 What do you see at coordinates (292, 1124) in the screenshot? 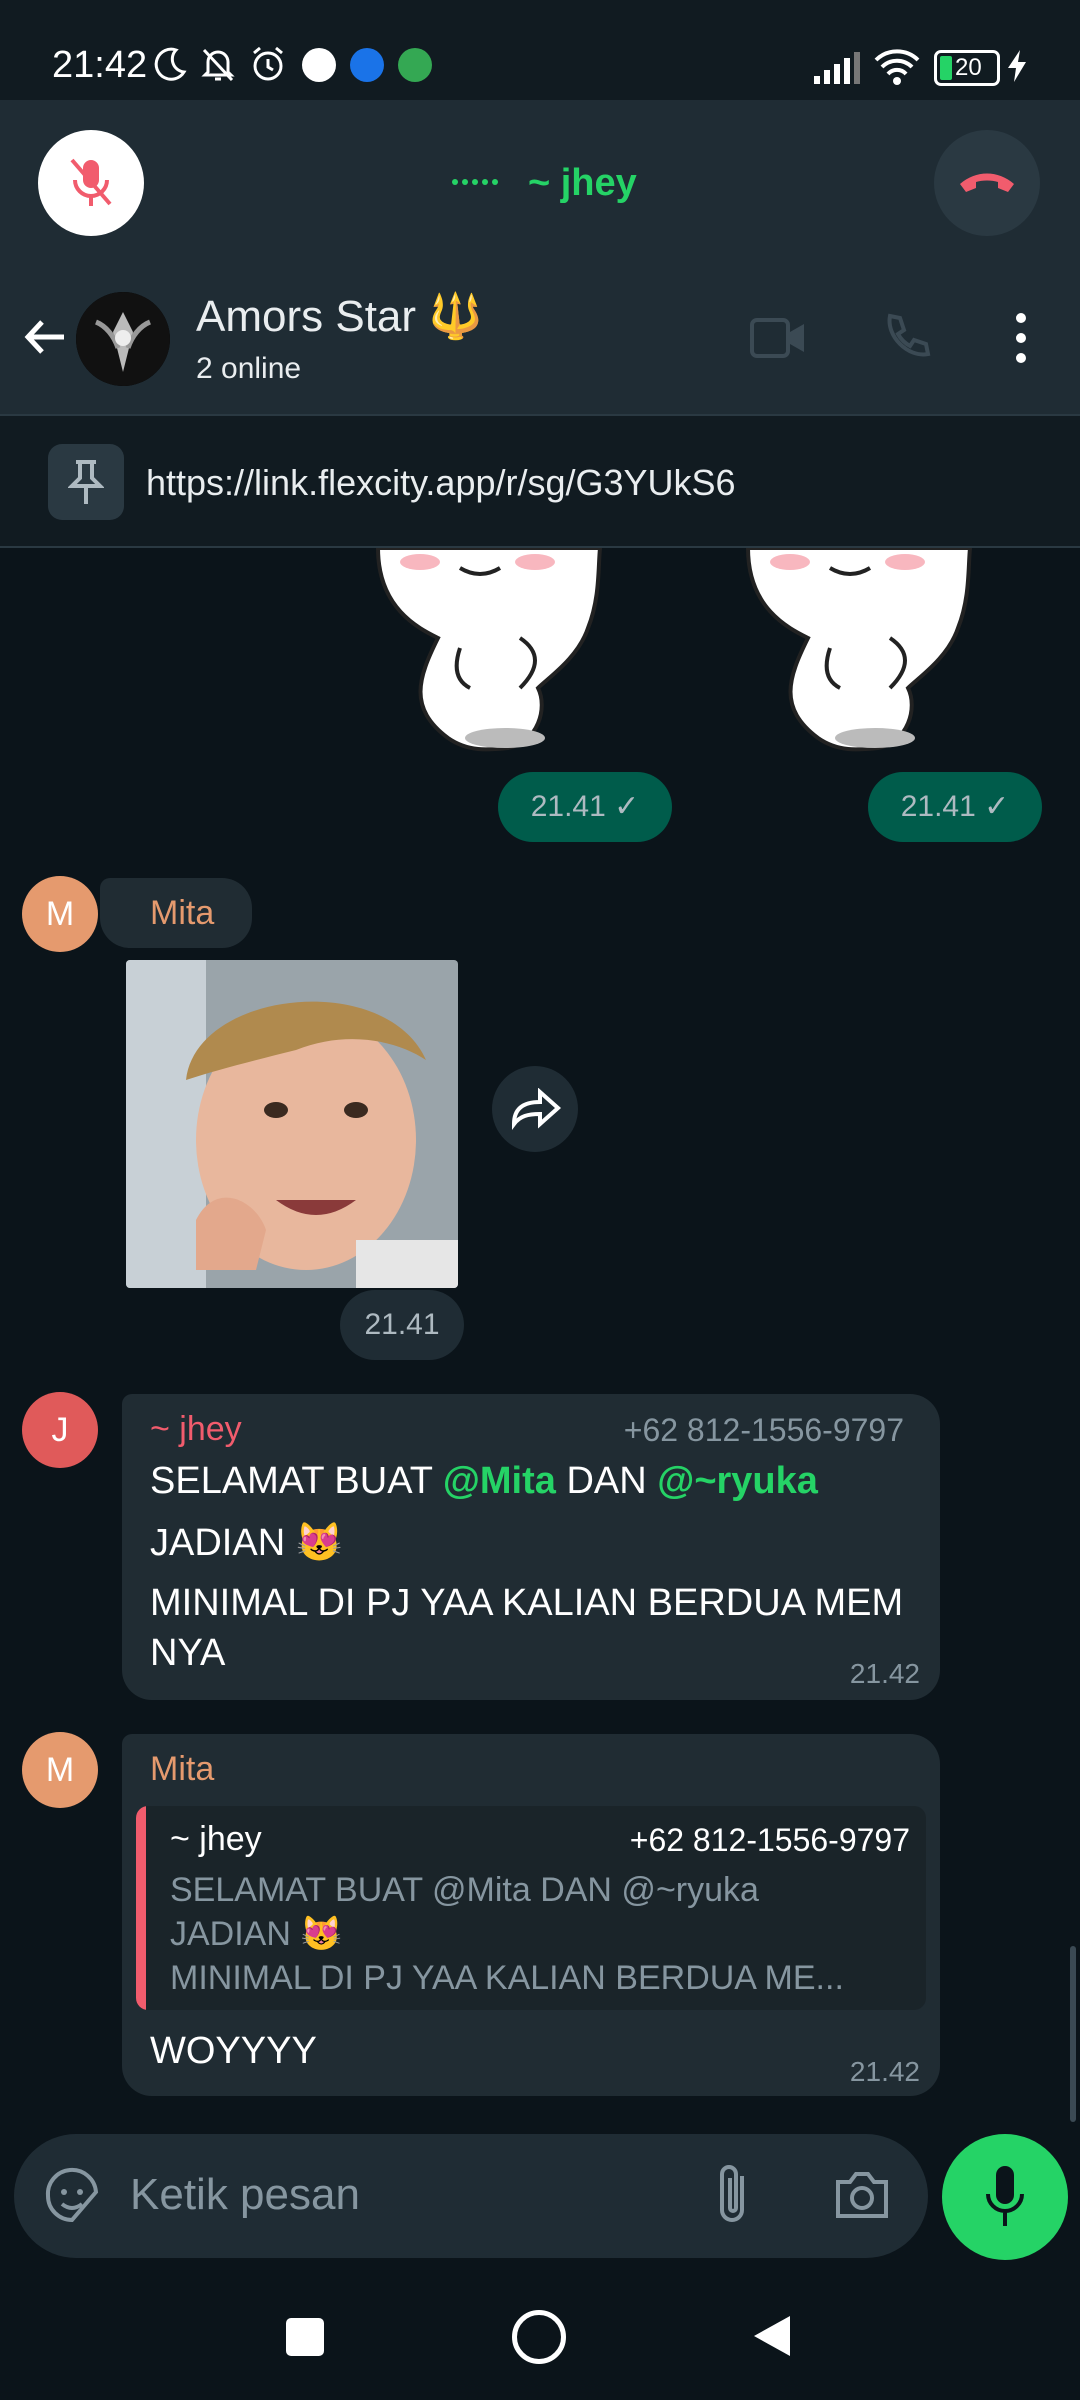
I see `photo-message` at bounding box center [292, 1124].